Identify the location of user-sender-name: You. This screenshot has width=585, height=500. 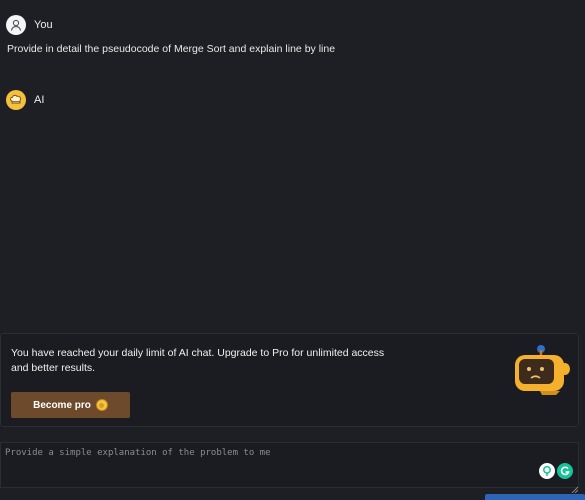
(43, 25).